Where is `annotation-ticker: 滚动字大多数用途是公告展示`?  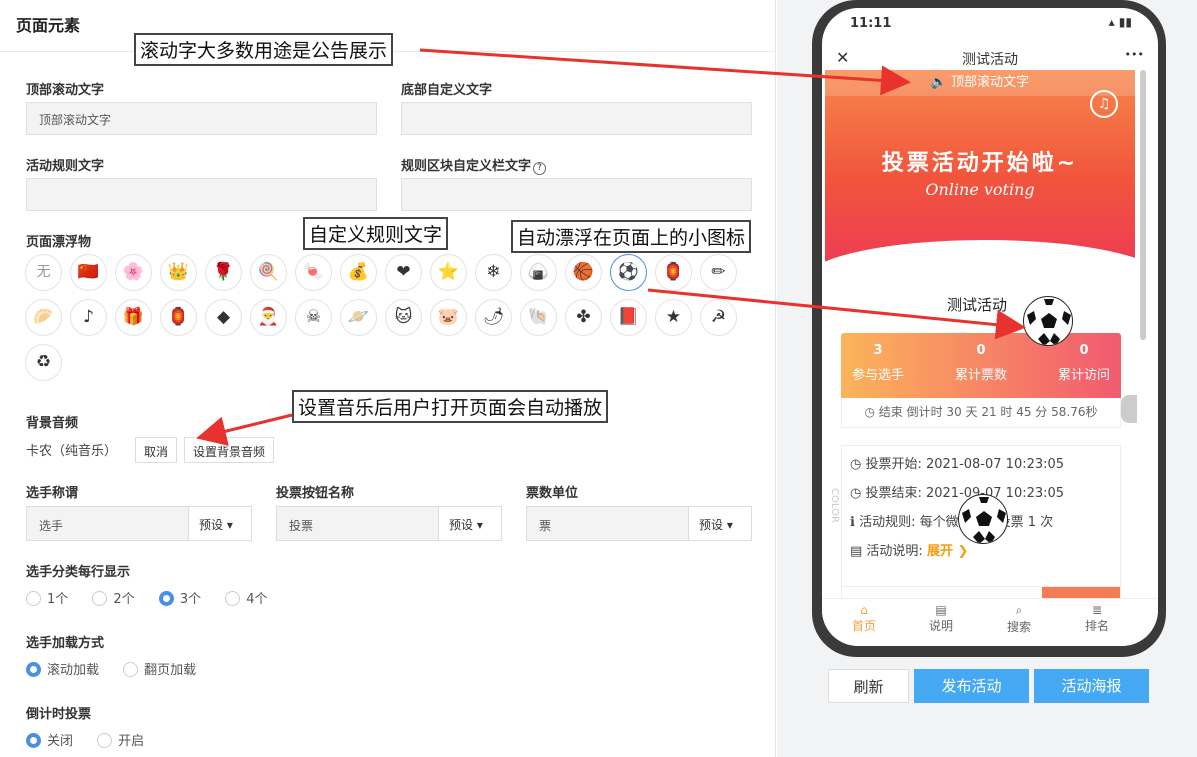
annotation-ticker: 滚动字大多数用途是公告展示 is located at coordinates (264, 49).